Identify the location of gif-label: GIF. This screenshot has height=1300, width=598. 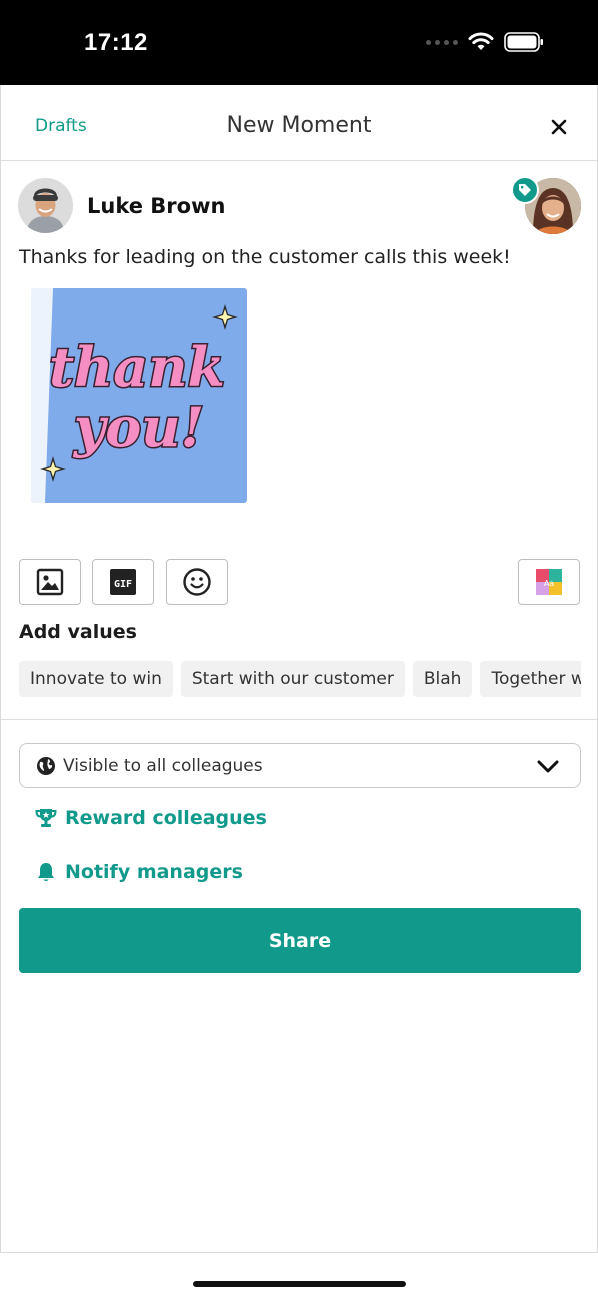
(123, 584).